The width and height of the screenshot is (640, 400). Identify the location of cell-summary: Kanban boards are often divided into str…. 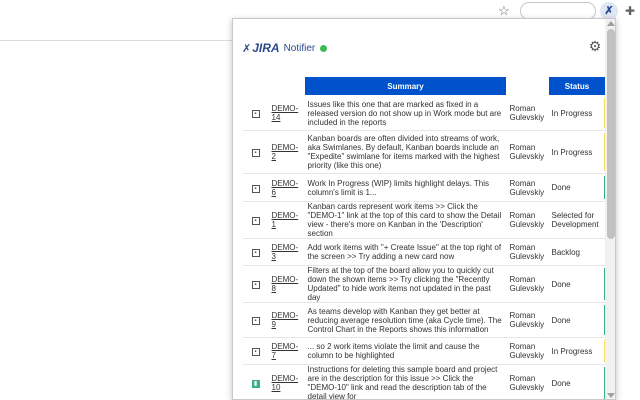
(406, 152).